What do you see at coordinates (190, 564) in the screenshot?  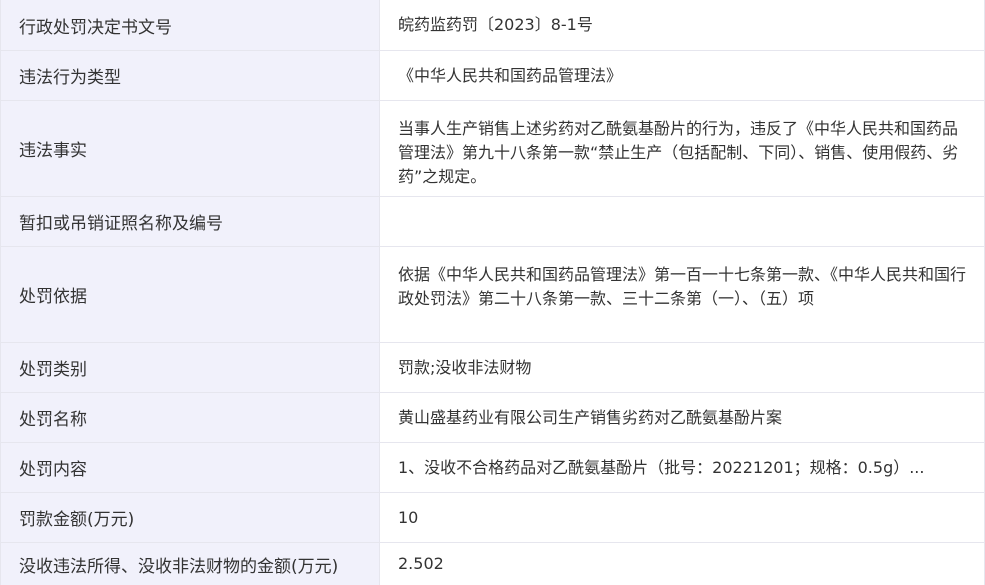 I see `row-label: 没收违法所得、没收非法财物的金额(万元)` at bounding box center [190, 564].